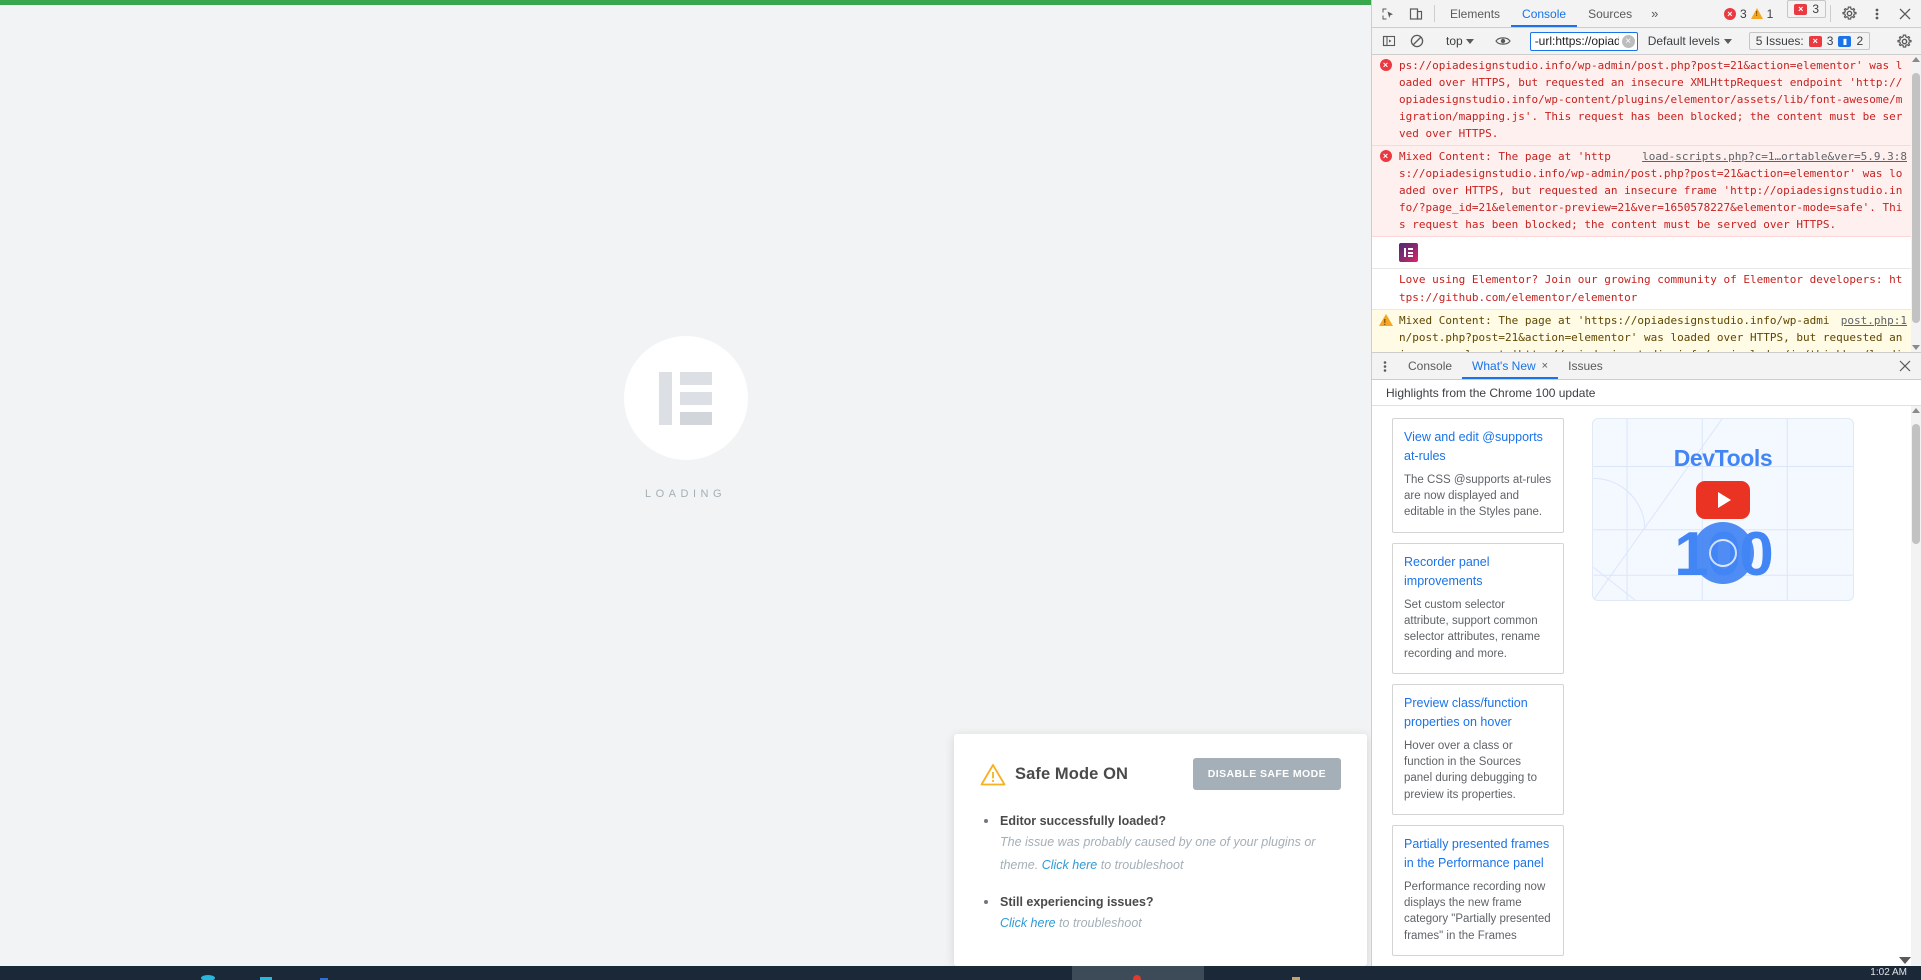 This screenshot has height=980, width=1921. I want to click on youtube-play-icon, so click(1723, 500).